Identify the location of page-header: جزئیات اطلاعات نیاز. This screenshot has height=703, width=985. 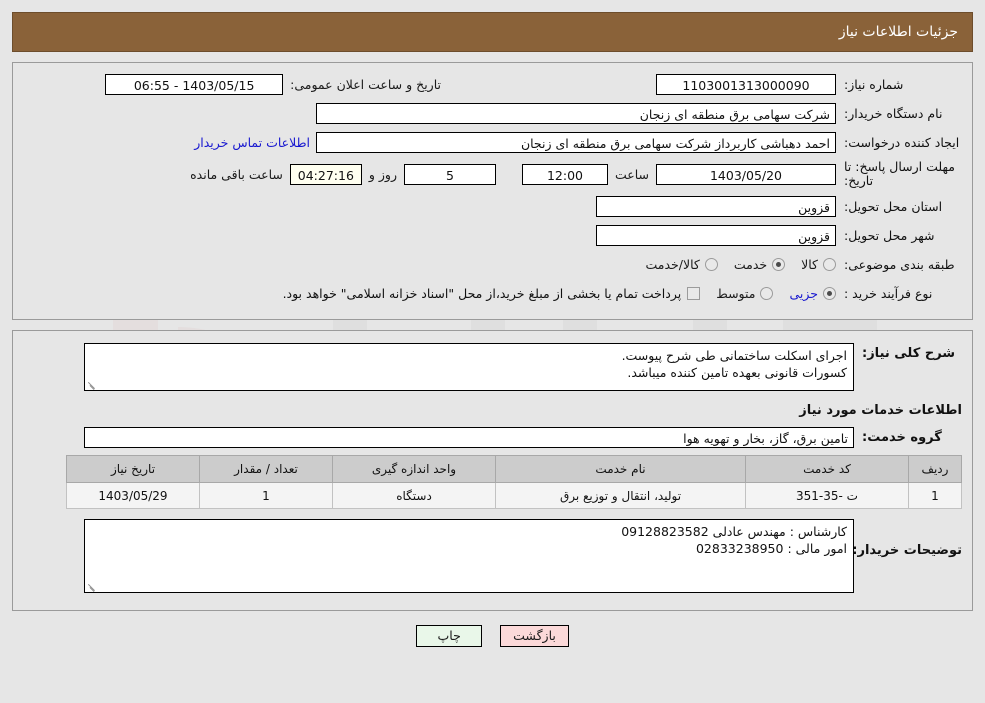
(492, 32).